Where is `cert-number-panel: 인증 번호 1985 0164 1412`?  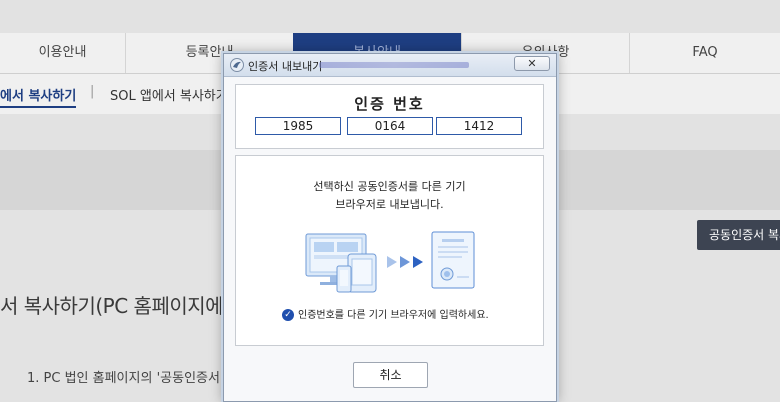 cert-number-panel: 인증 번호 1985 0164 1412 is located at coordinates (389, 116).